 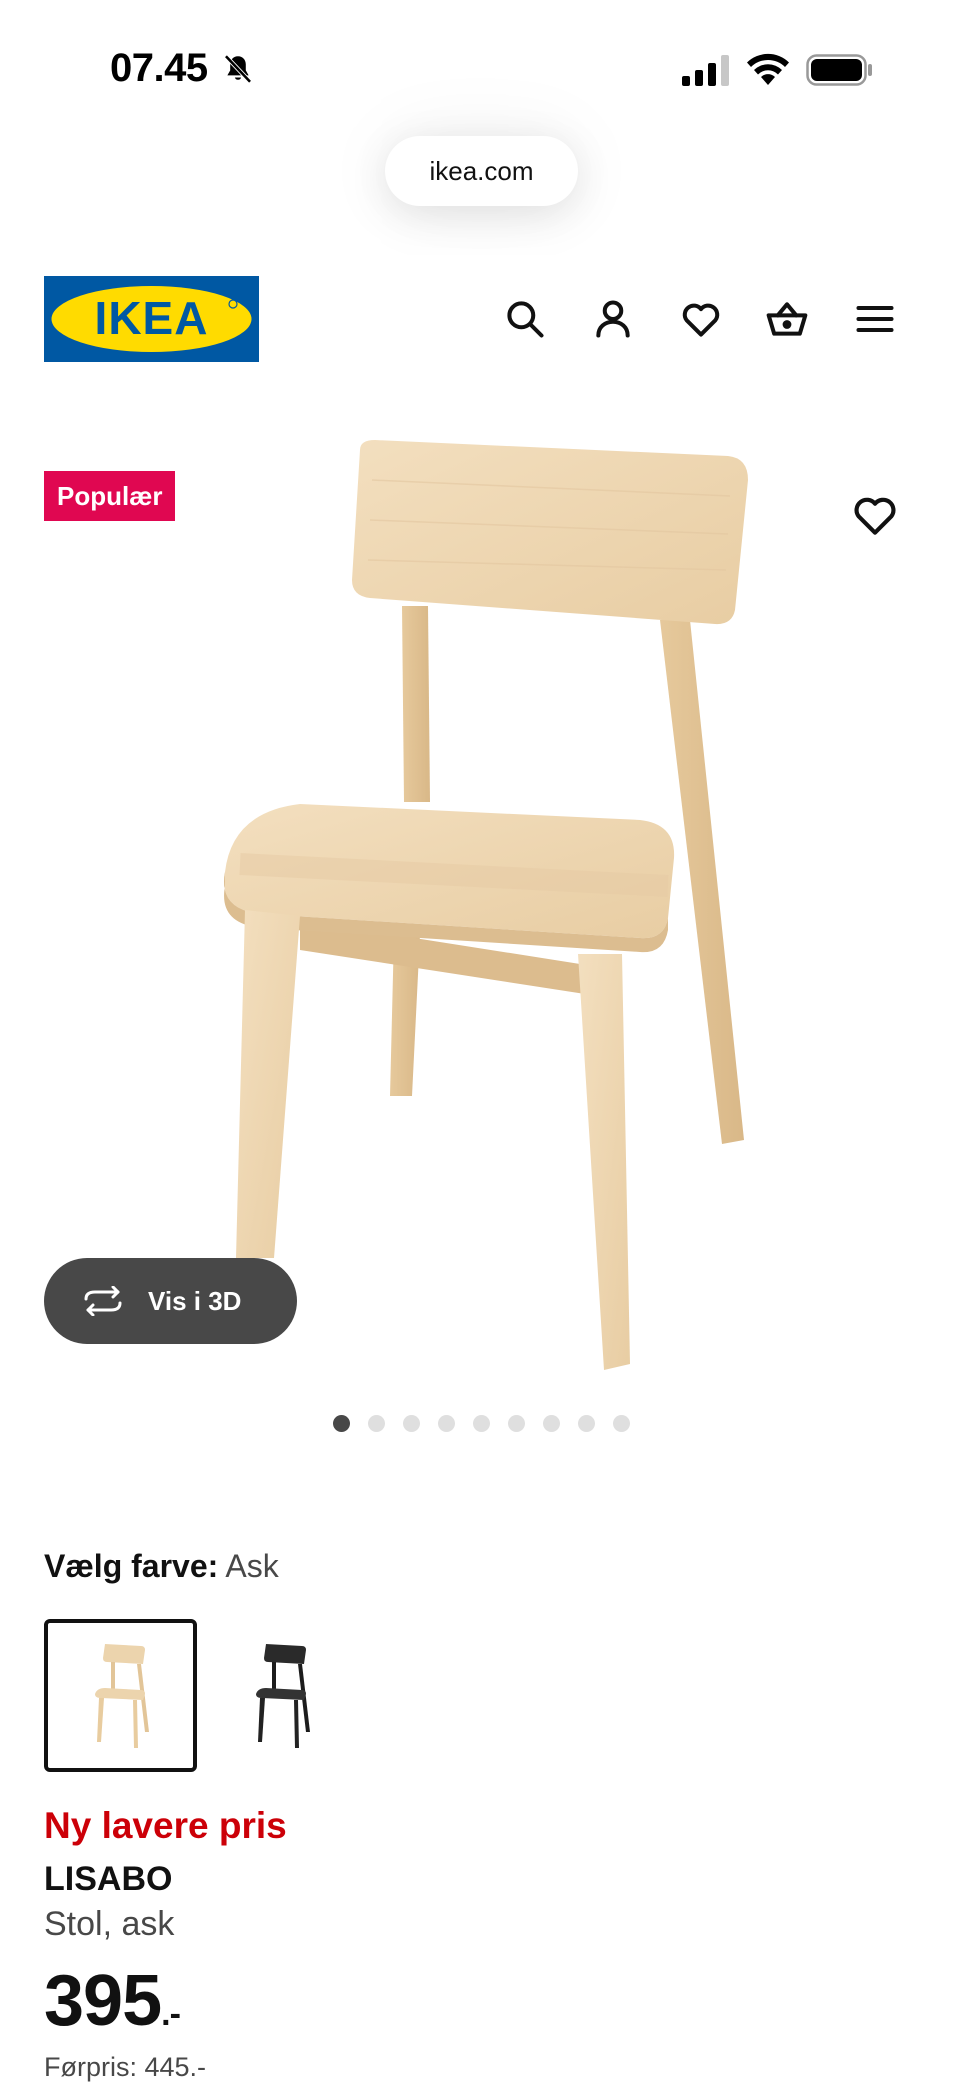 What do you see at coordinates (109, 1924) in the screenshot?
I see `product-description: Stol, ask` at bounding box center [109, 1924].